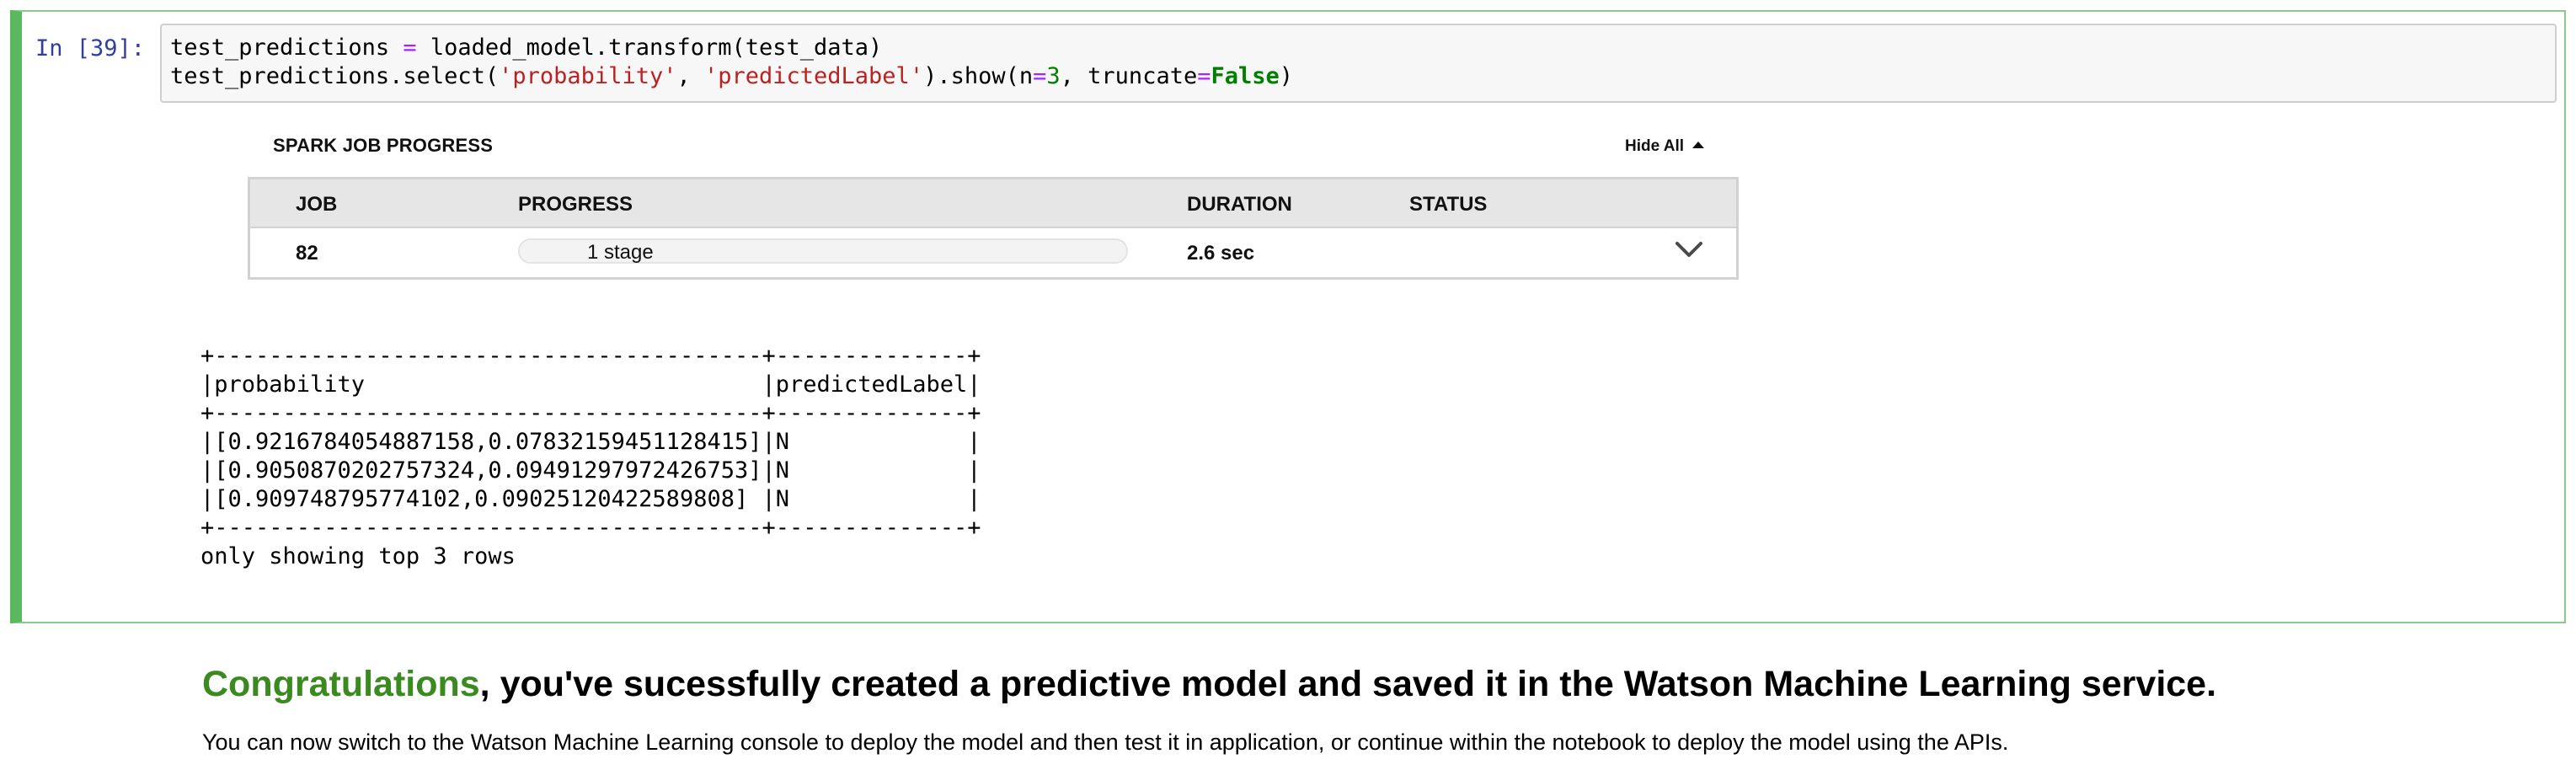 The height and width of the screenshot is (775, 2576). Describe the element at coordinates (575, 204) in the screenshot. I see `header-progress: PROGRESS` at that location.